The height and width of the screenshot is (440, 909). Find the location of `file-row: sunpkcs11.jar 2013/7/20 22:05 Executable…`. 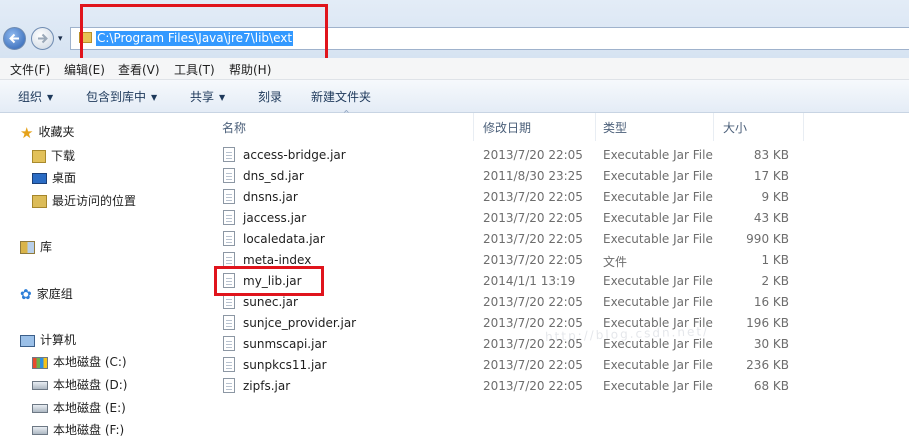

file-row: sunpkcs11.jar 2013/7/20 22:05 Executable… is located at coordinates (557, 365).